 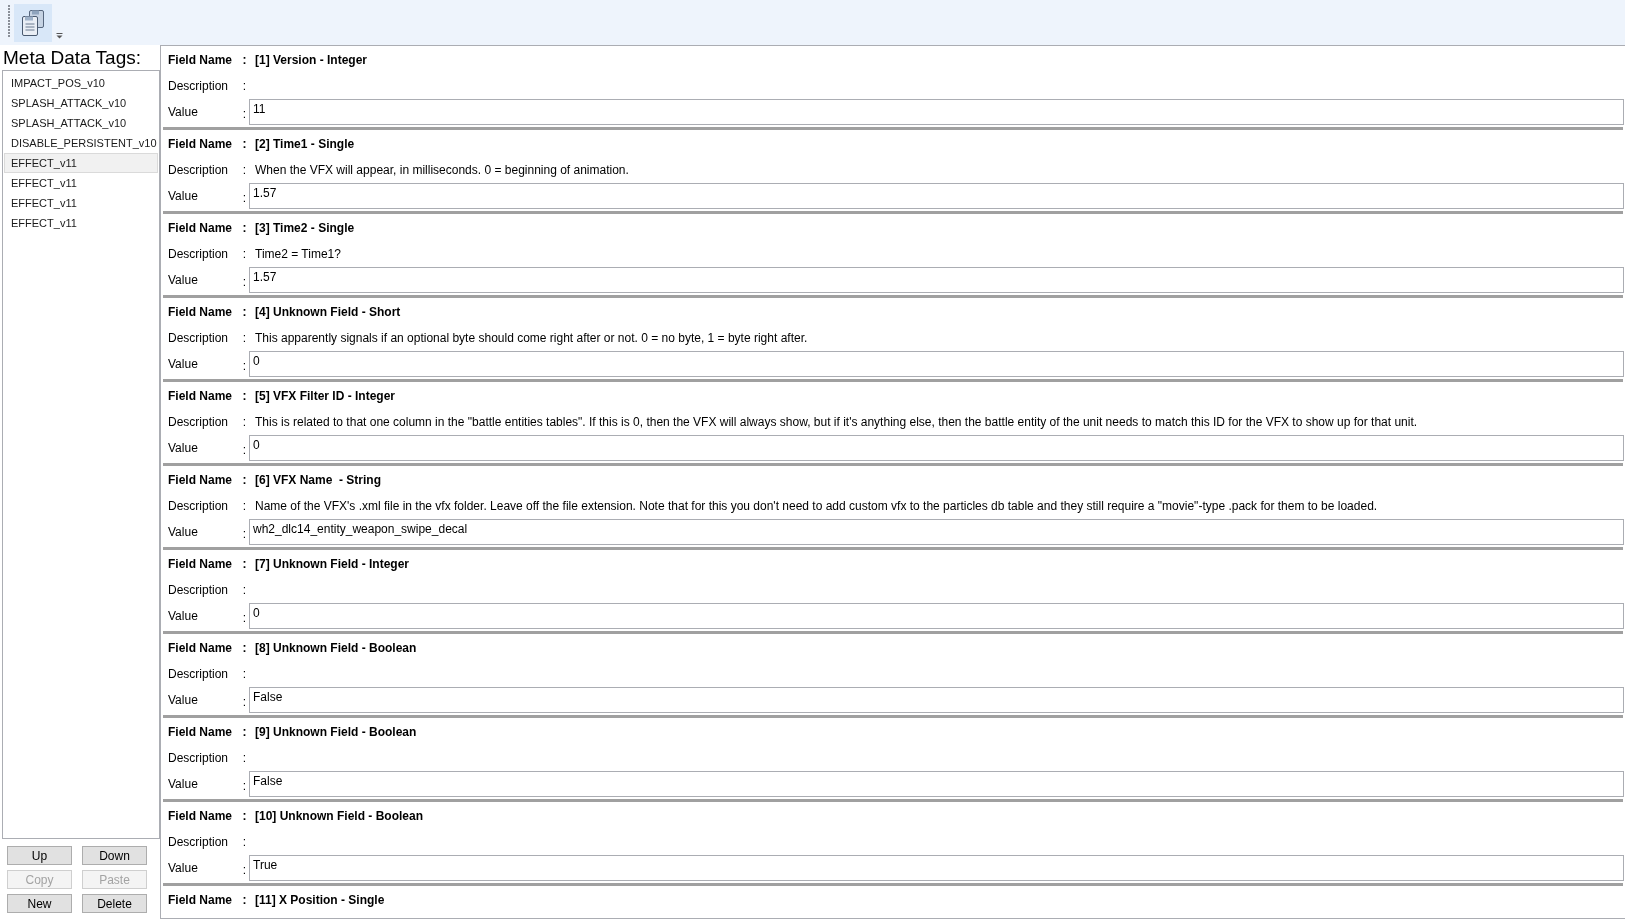 I want to click on list-button: Delete, so click(x=114, y=903).